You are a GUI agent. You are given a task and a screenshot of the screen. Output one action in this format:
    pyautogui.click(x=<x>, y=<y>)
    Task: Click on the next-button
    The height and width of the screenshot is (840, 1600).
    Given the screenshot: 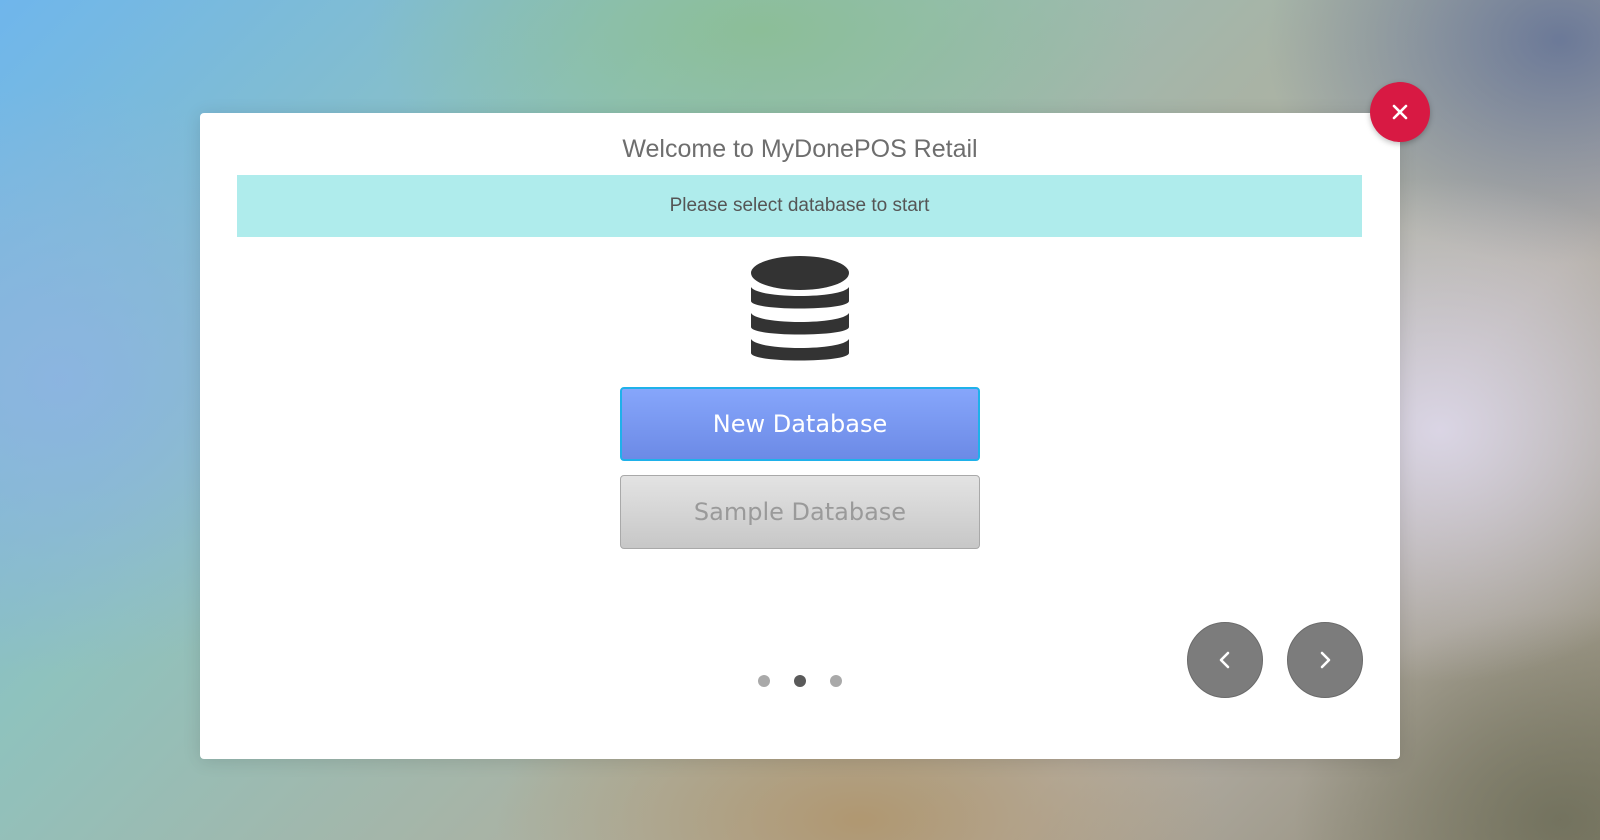 What is the action you would take?
    pyautogui.click(x=1325, y=660)
    